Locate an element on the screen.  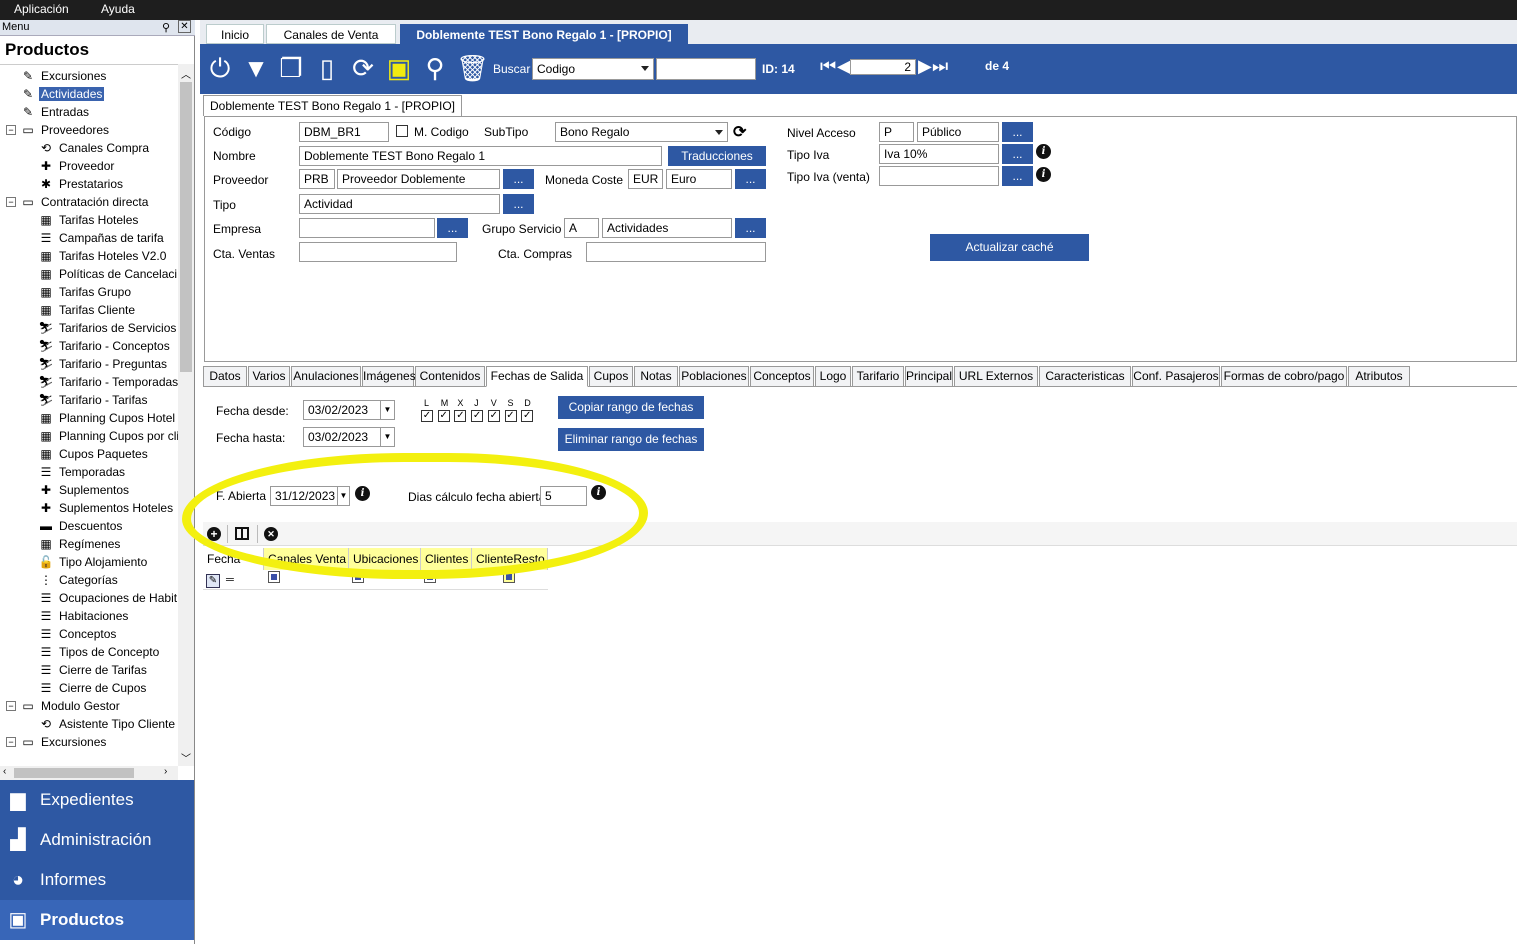
close-icon: ✕ is located at coordinates (184, 26).